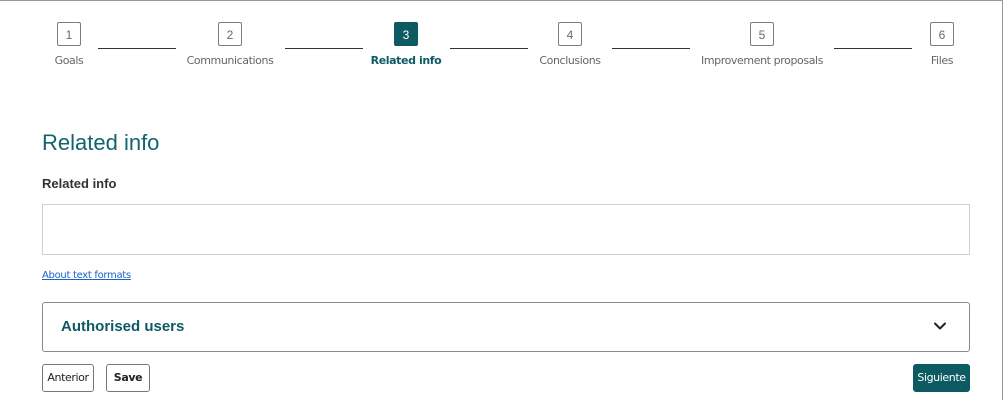 The width and height of the screenshot is (1003, 400). I want to click on accordion-title: Authorised users, so click(123, 326).